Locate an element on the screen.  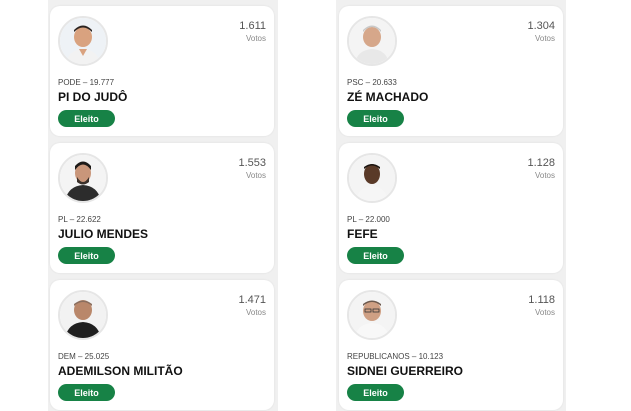
party-number: DEM – 25.025 is located at coordinates (84, 356).